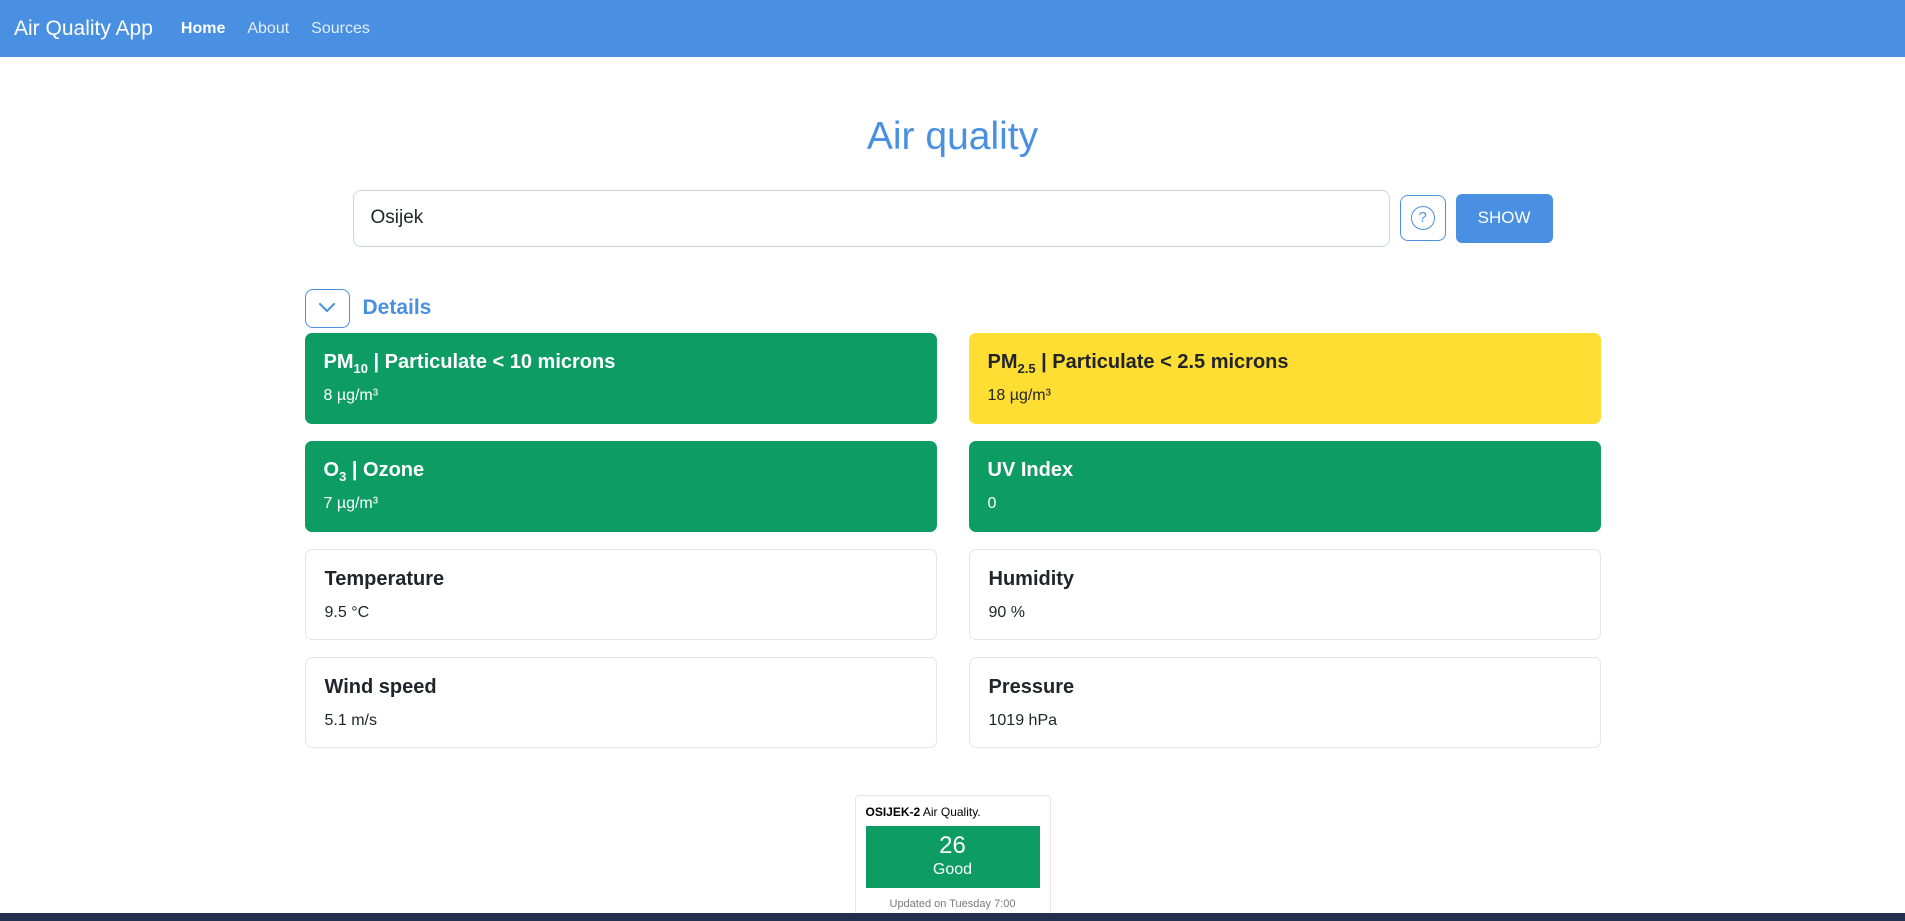 The image size is (1905, 921). What do you see at coordinates (620, 594) in the screenshot?
I see `metric-card-temperature: Temperature 9.5 °C` at bounding box center [620, 594].